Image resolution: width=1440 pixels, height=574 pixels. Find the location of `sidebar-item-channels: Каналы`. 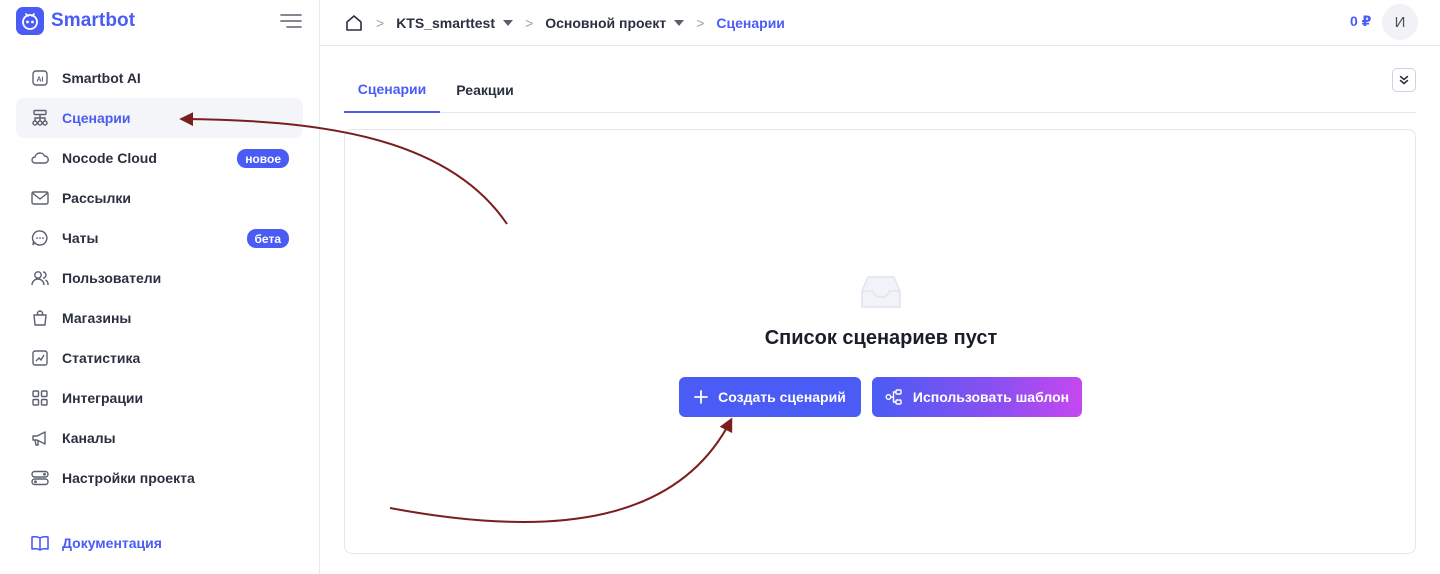

sidebar-item-channels: Каналы is located at coordinates (159, 438).